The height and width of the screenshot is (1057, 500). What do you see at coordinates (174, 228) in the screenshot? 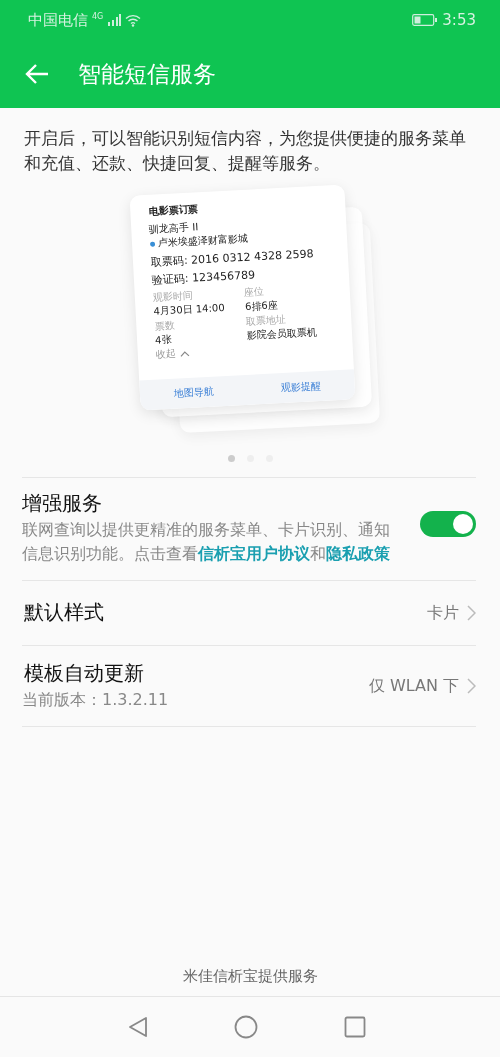
I see `movie-name: 驯龙高手 II` at bounding box center [174, 228].